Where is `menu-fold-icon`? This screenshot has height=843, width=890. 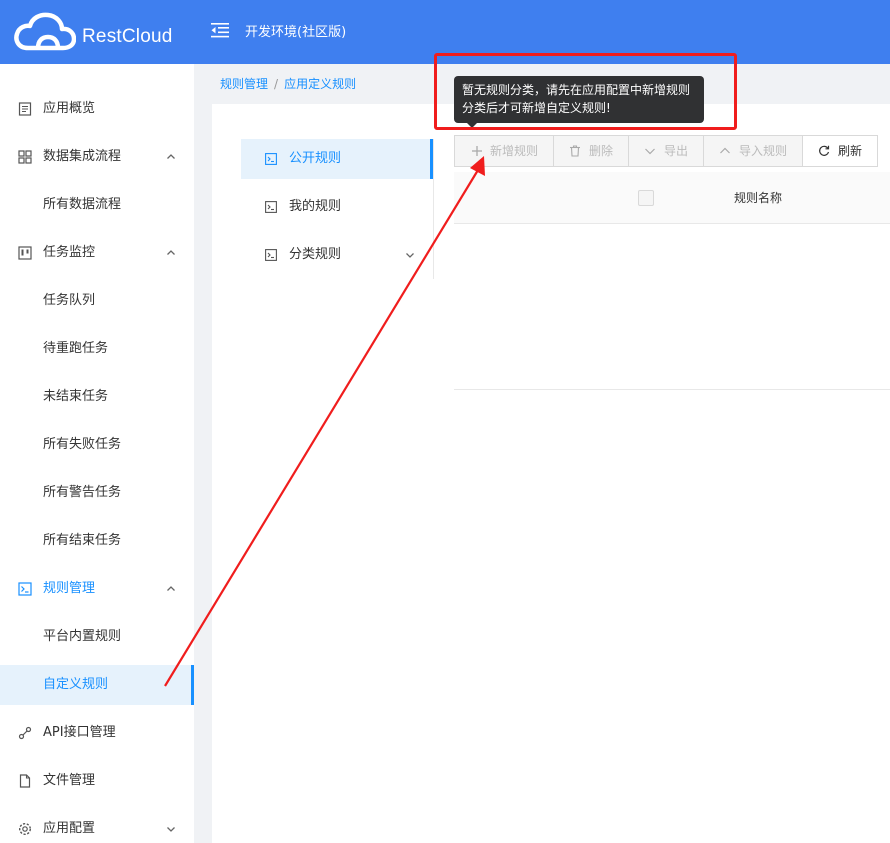
menu-fold-icon is located at coordinates (220, 30).